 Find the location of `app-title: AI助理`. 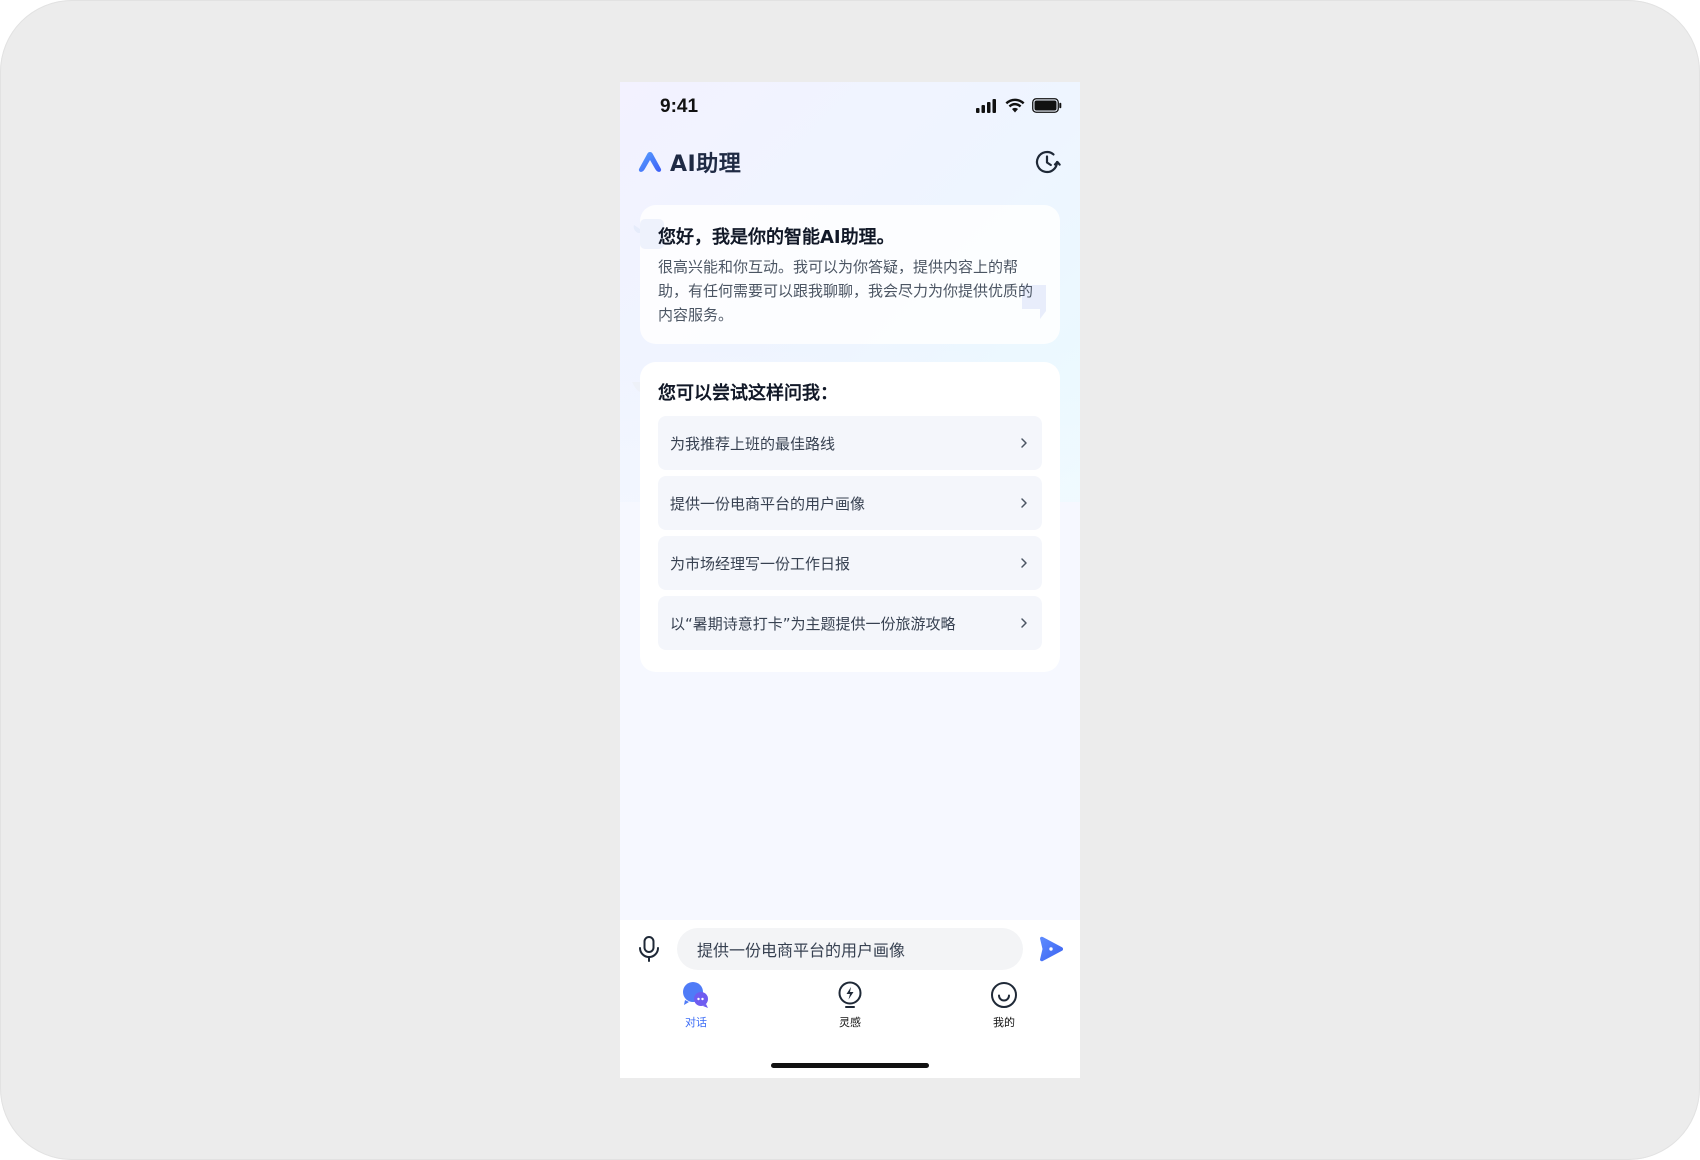

app-title: AI助理 is located at coordinates (706, 164).